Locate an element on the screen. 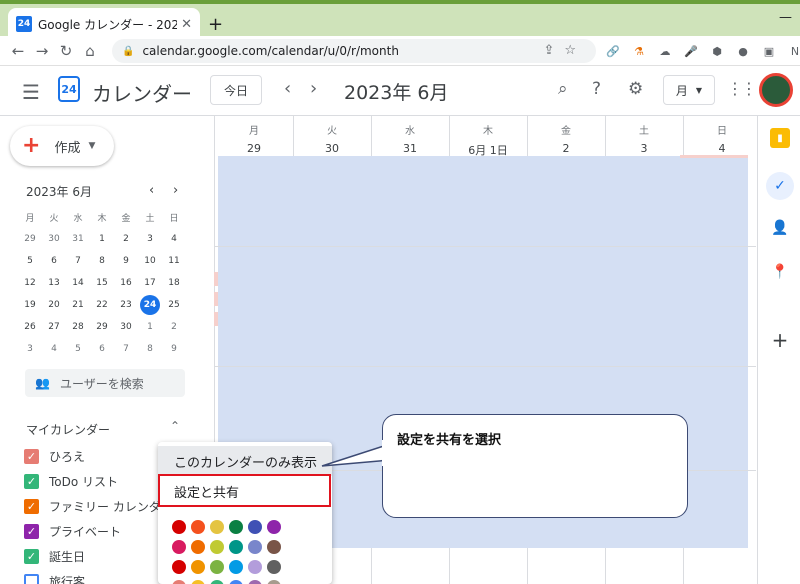  calendar-list-item: ✓ ToDo リスト is located at coordinates (71, 481).